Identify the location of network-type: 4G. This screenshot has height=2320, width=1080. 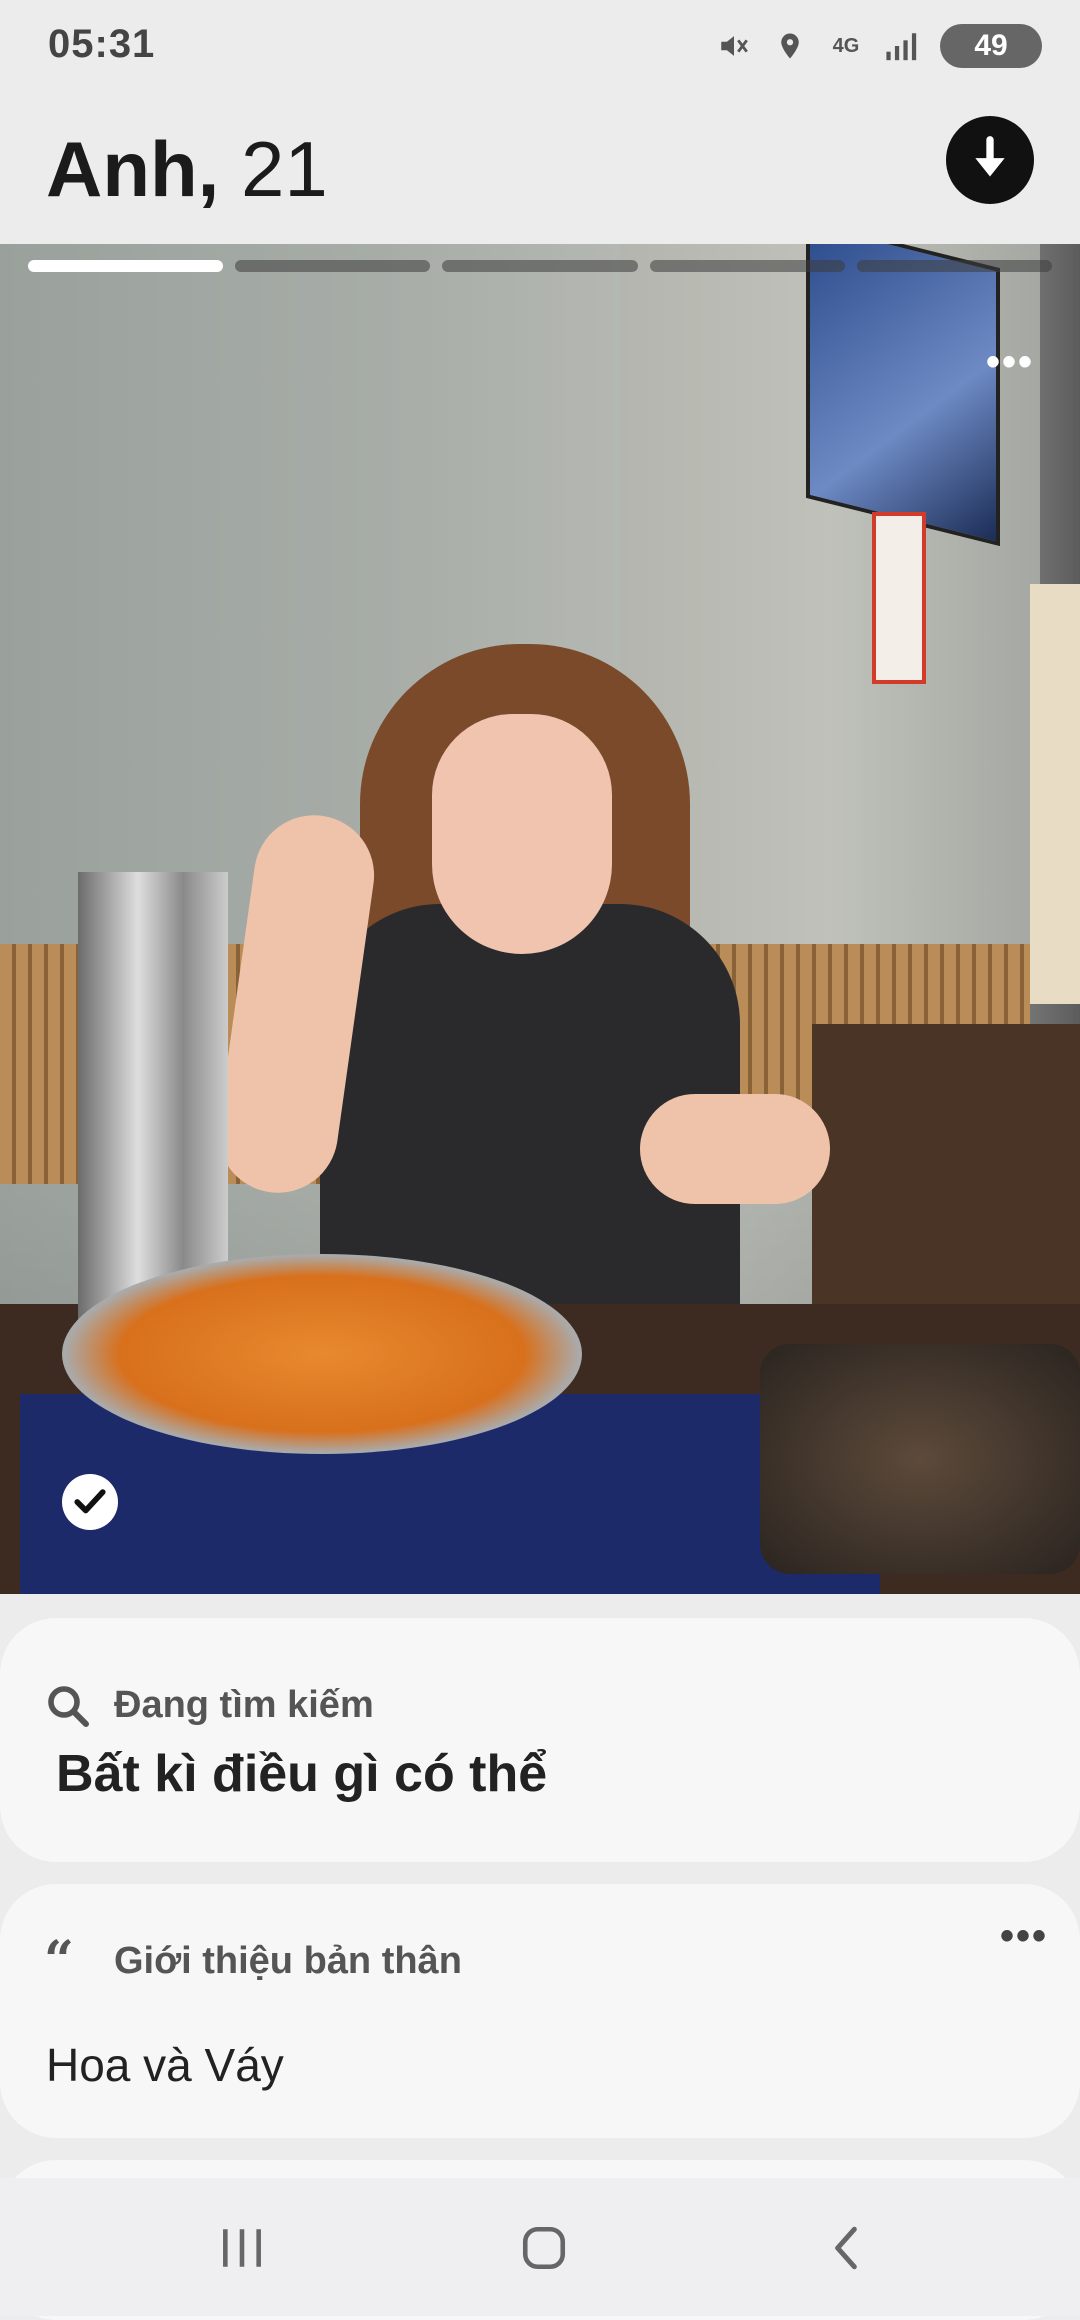
(846, 46).